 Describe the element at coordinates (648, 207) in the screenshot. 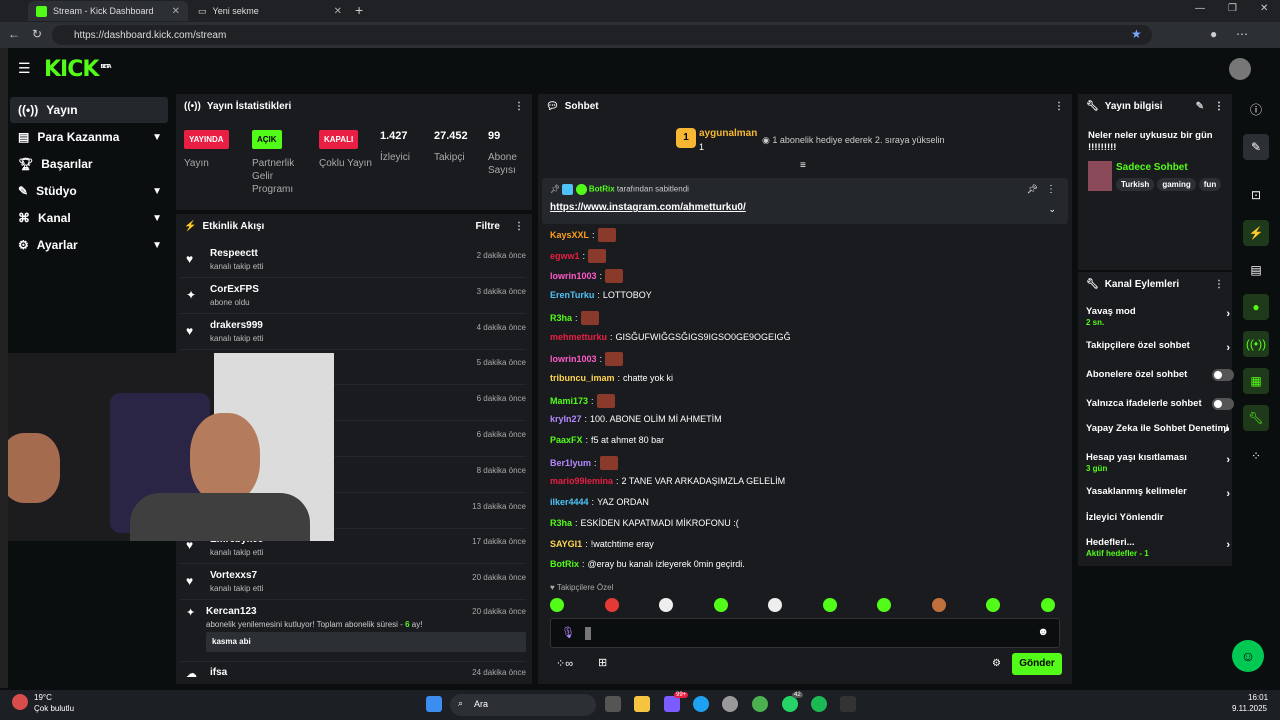

I see `pinned-link: https://www.instagram.com/ahmetturku0/` at that location.